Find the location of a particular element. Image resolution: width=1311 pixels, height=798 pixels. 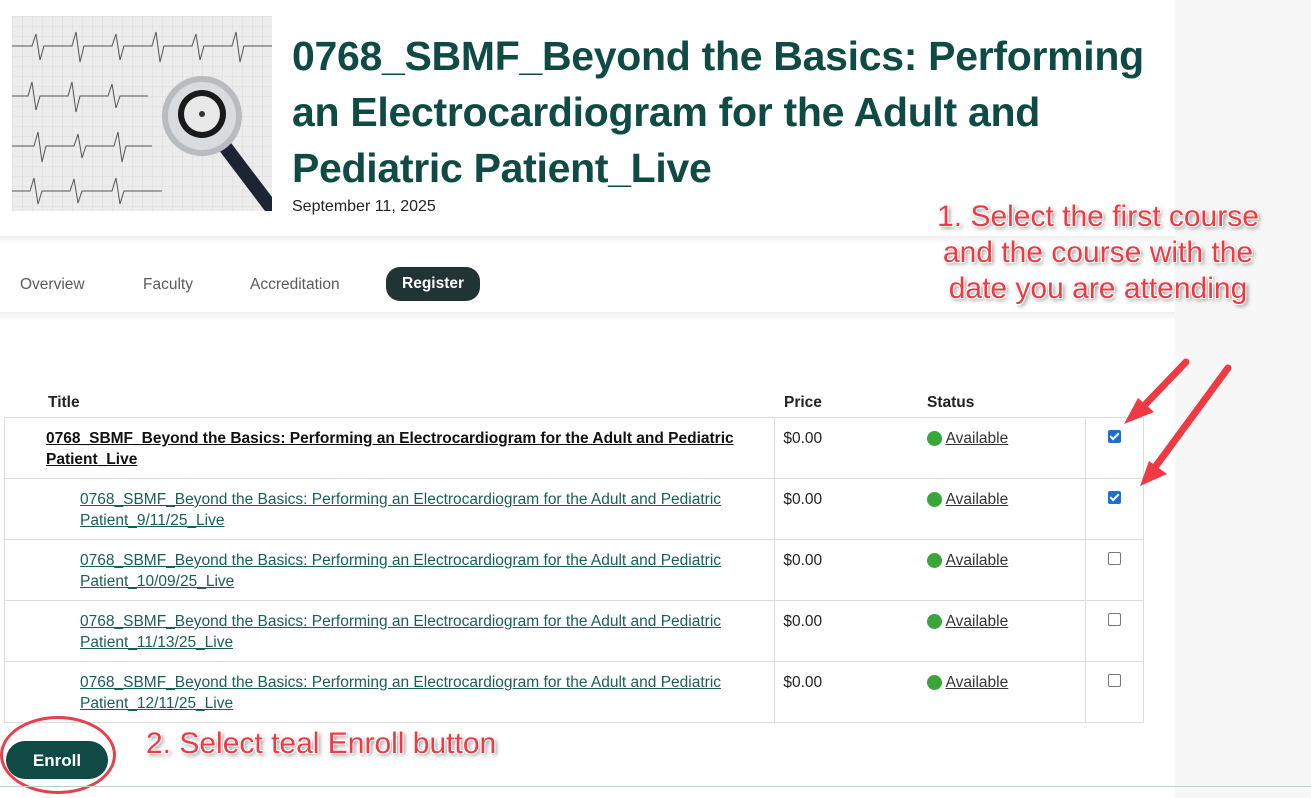

course-image is located at coordinates (142, 113).